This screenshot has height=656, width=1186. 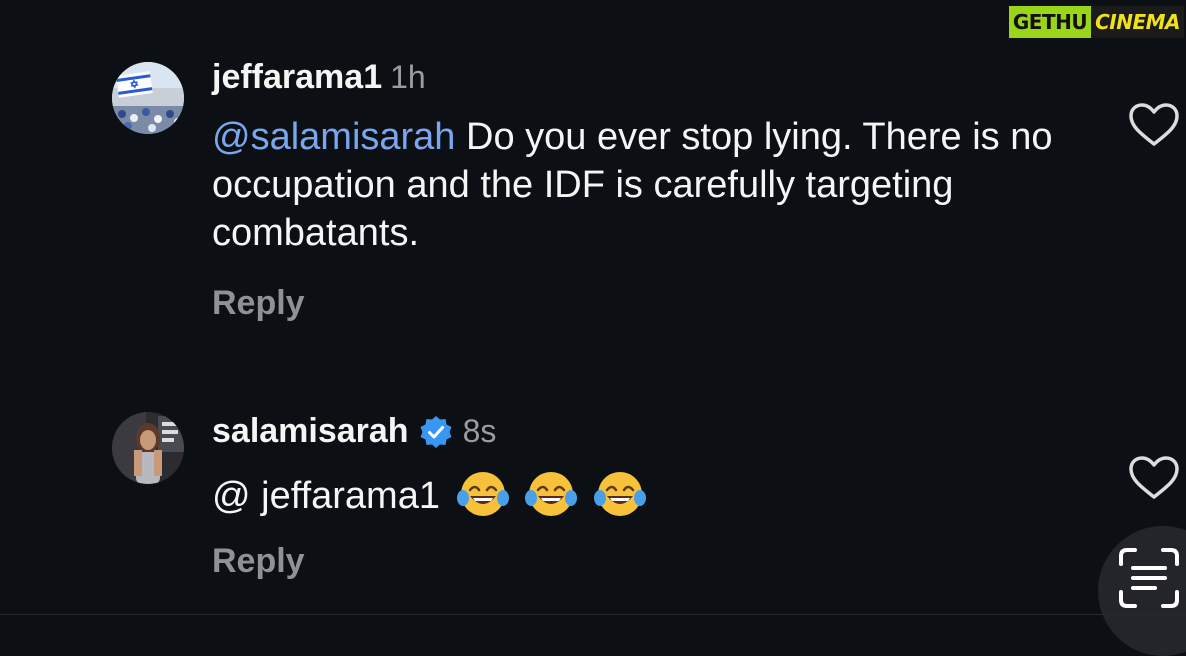 What do you see at coordinates (1149, 578) in the screenshot?
I see `text-scan-icon` at bounding box center [1149, 578].